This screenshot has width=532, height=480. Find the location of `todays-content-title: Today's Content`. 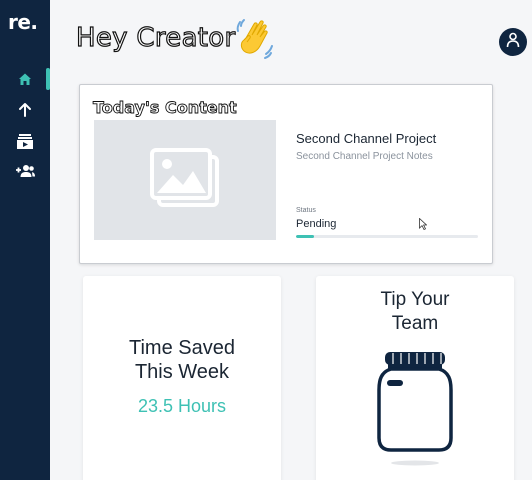

todays-content-title: Today's Content is located at coordinates (165, 108).